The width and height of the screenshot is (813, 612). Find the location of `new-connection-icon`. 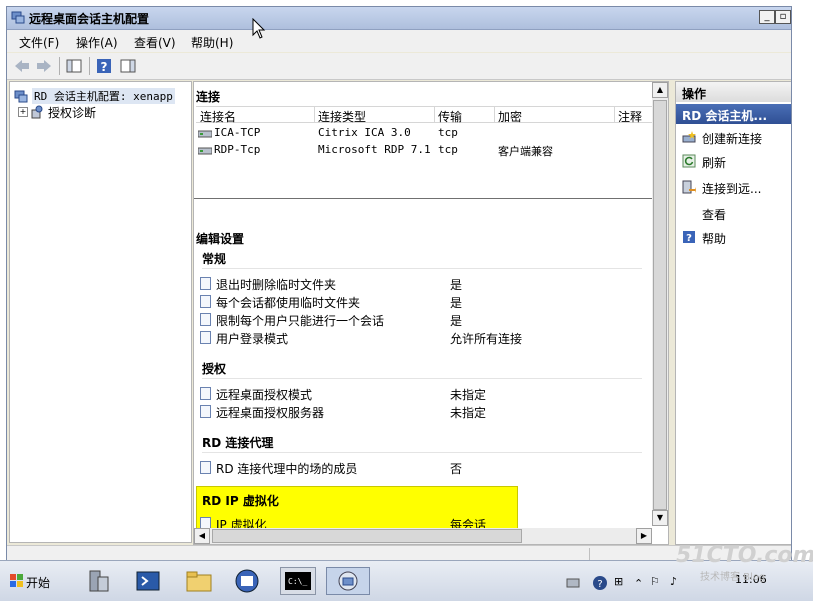

new-connection-icon is located at coordinates (689, 137).